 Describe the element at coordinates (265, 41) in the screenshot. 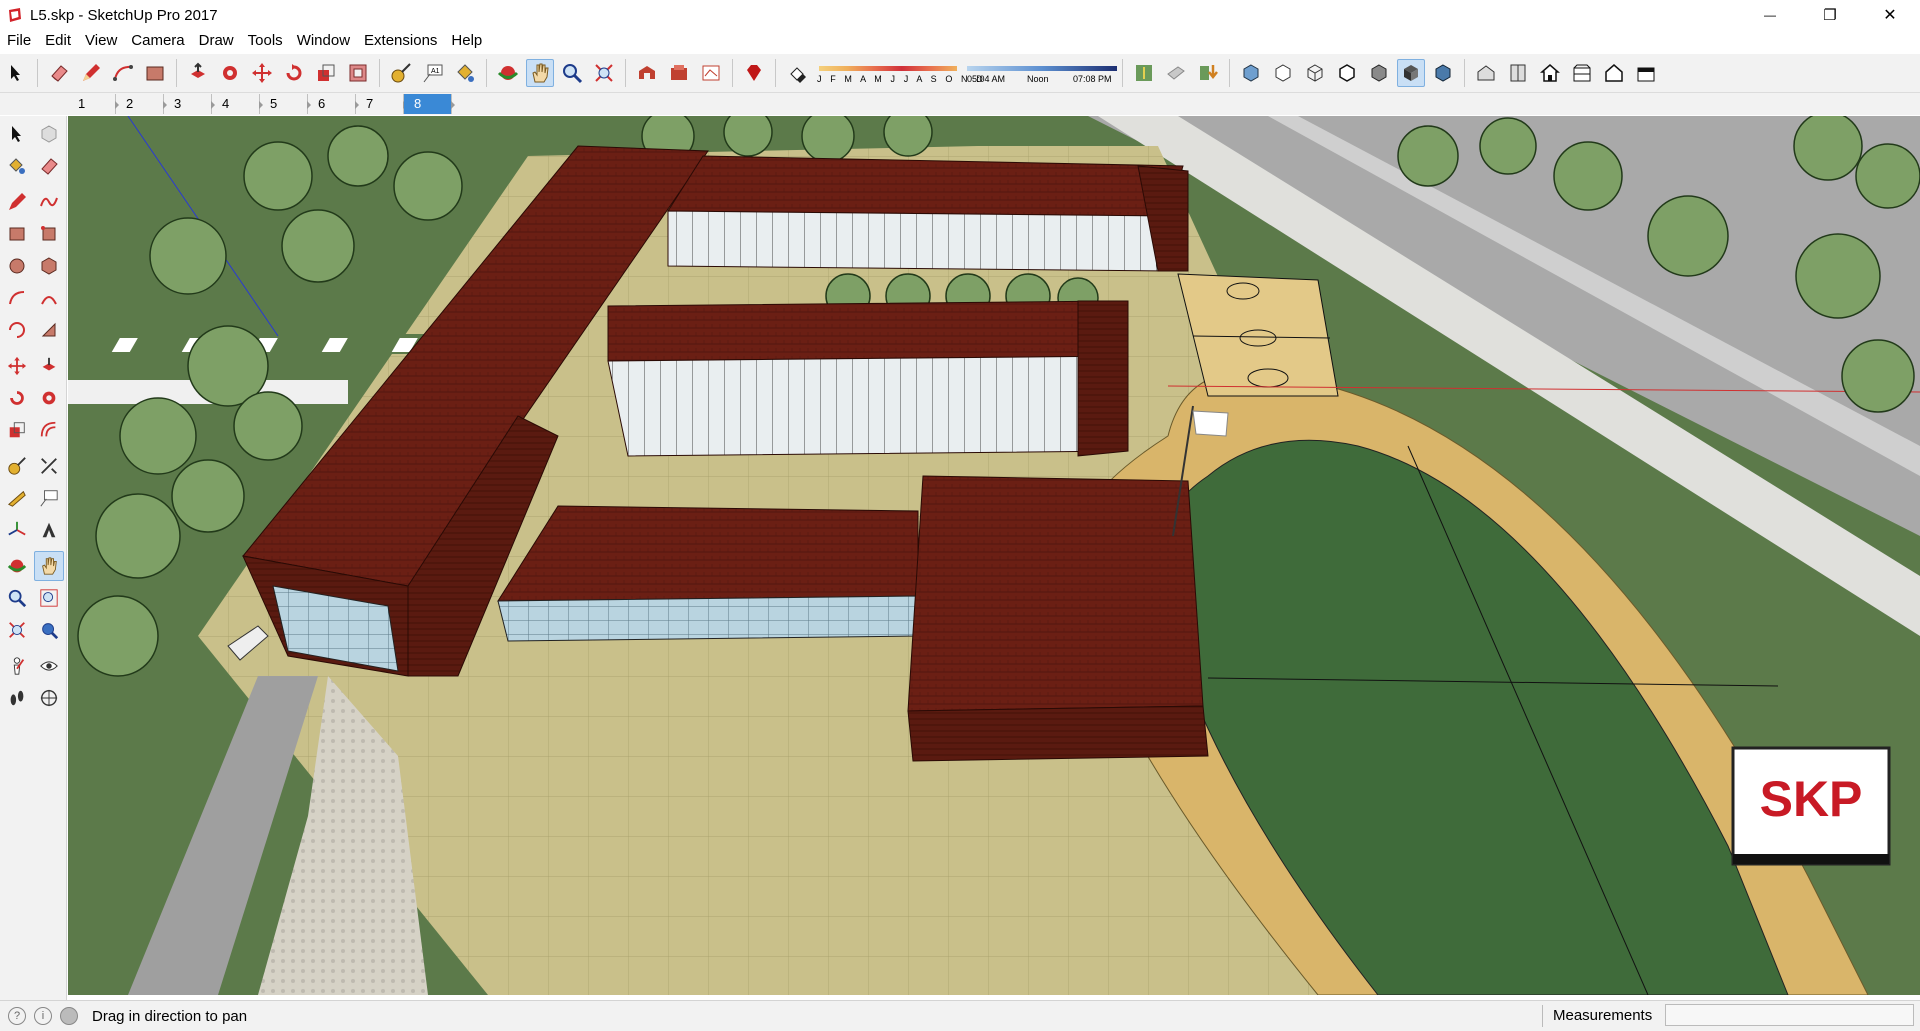

I see `menu-tools: Tools` at that location.